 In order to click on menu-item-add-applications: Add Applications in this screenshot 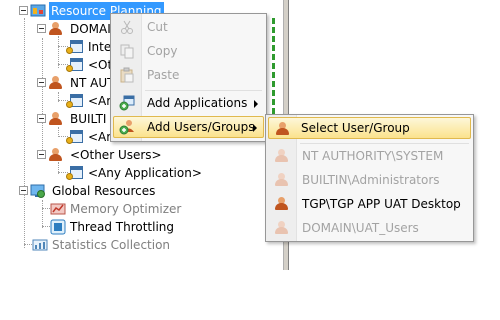, I will do `click(188, 103)`.